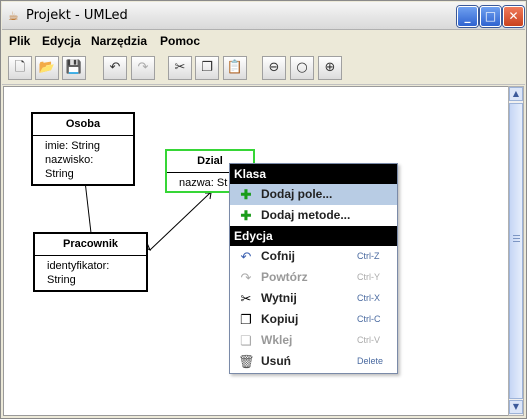 Image resolution: width=527 pixels, height=419 pixels. I want to click on menu-item-label: Cofnij, so click(278, 256).